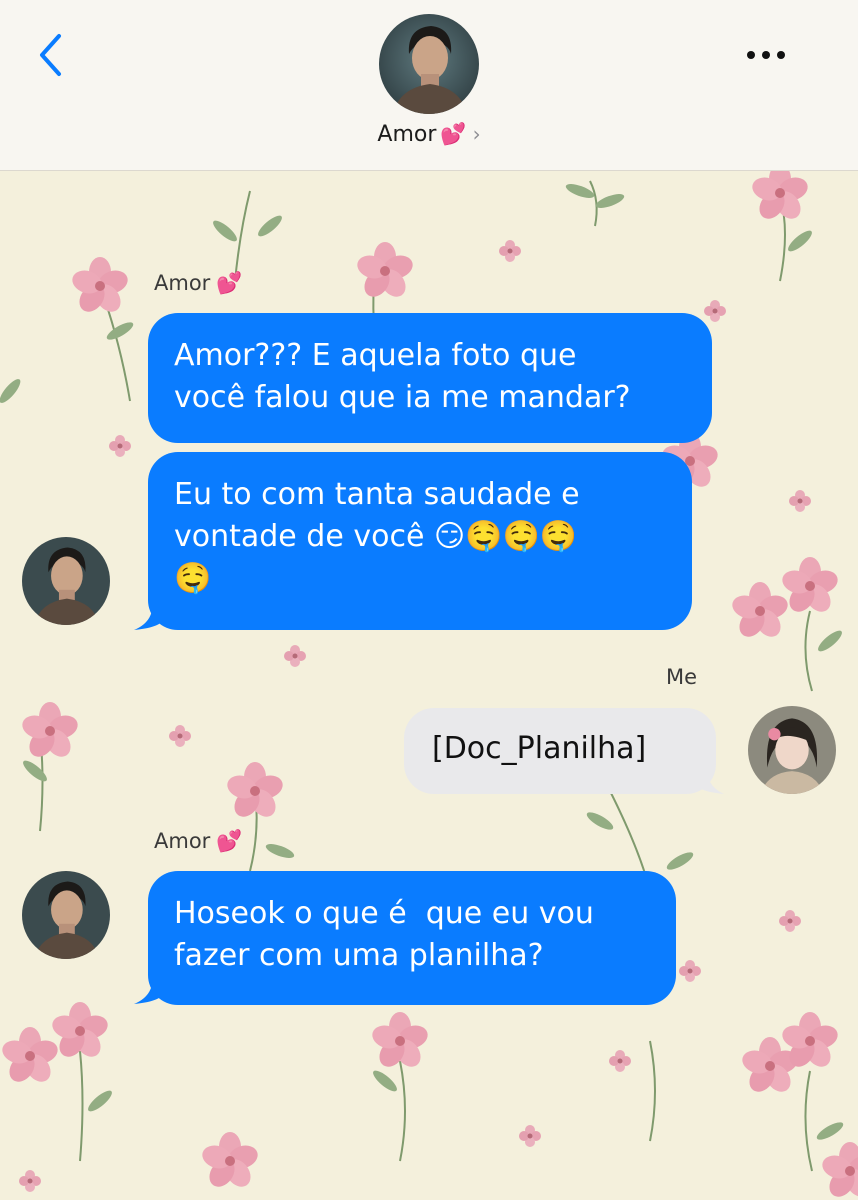 The image size is (858, 1200). Describe the element at coordinates (476, 134) in the screenshot. I see `chevron-right-icon: ›` at that location.